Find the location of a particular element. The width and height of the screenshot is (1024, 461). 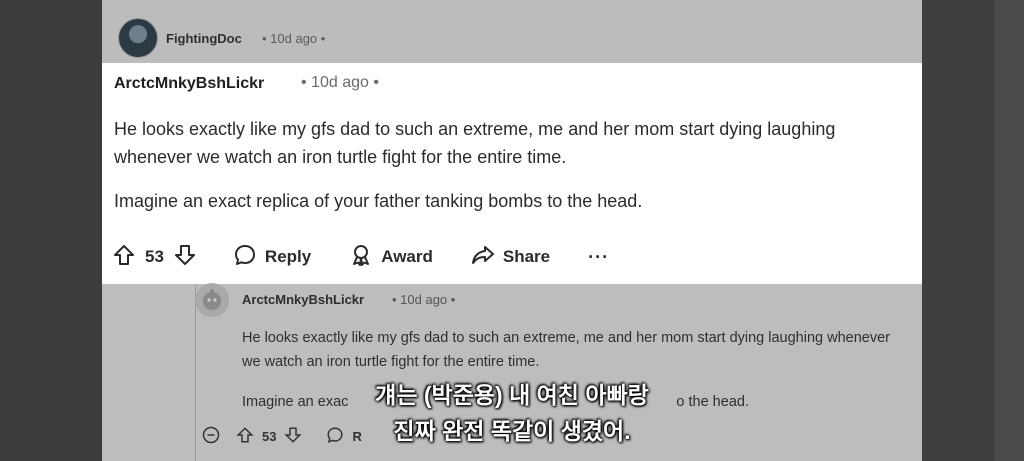

more-options-button: ··· is located at coordinates (598, 257).